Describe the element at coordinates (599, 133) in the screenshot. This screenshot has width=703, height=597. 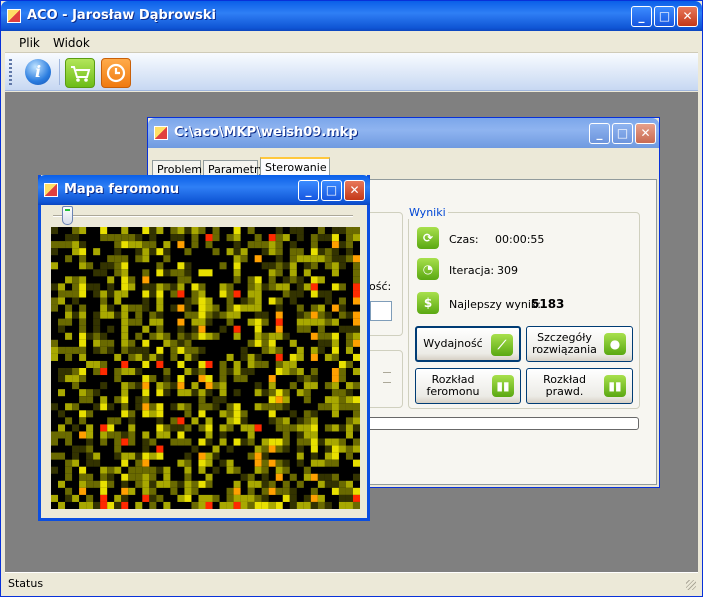
I see `file-minimize-button: _` at that location.